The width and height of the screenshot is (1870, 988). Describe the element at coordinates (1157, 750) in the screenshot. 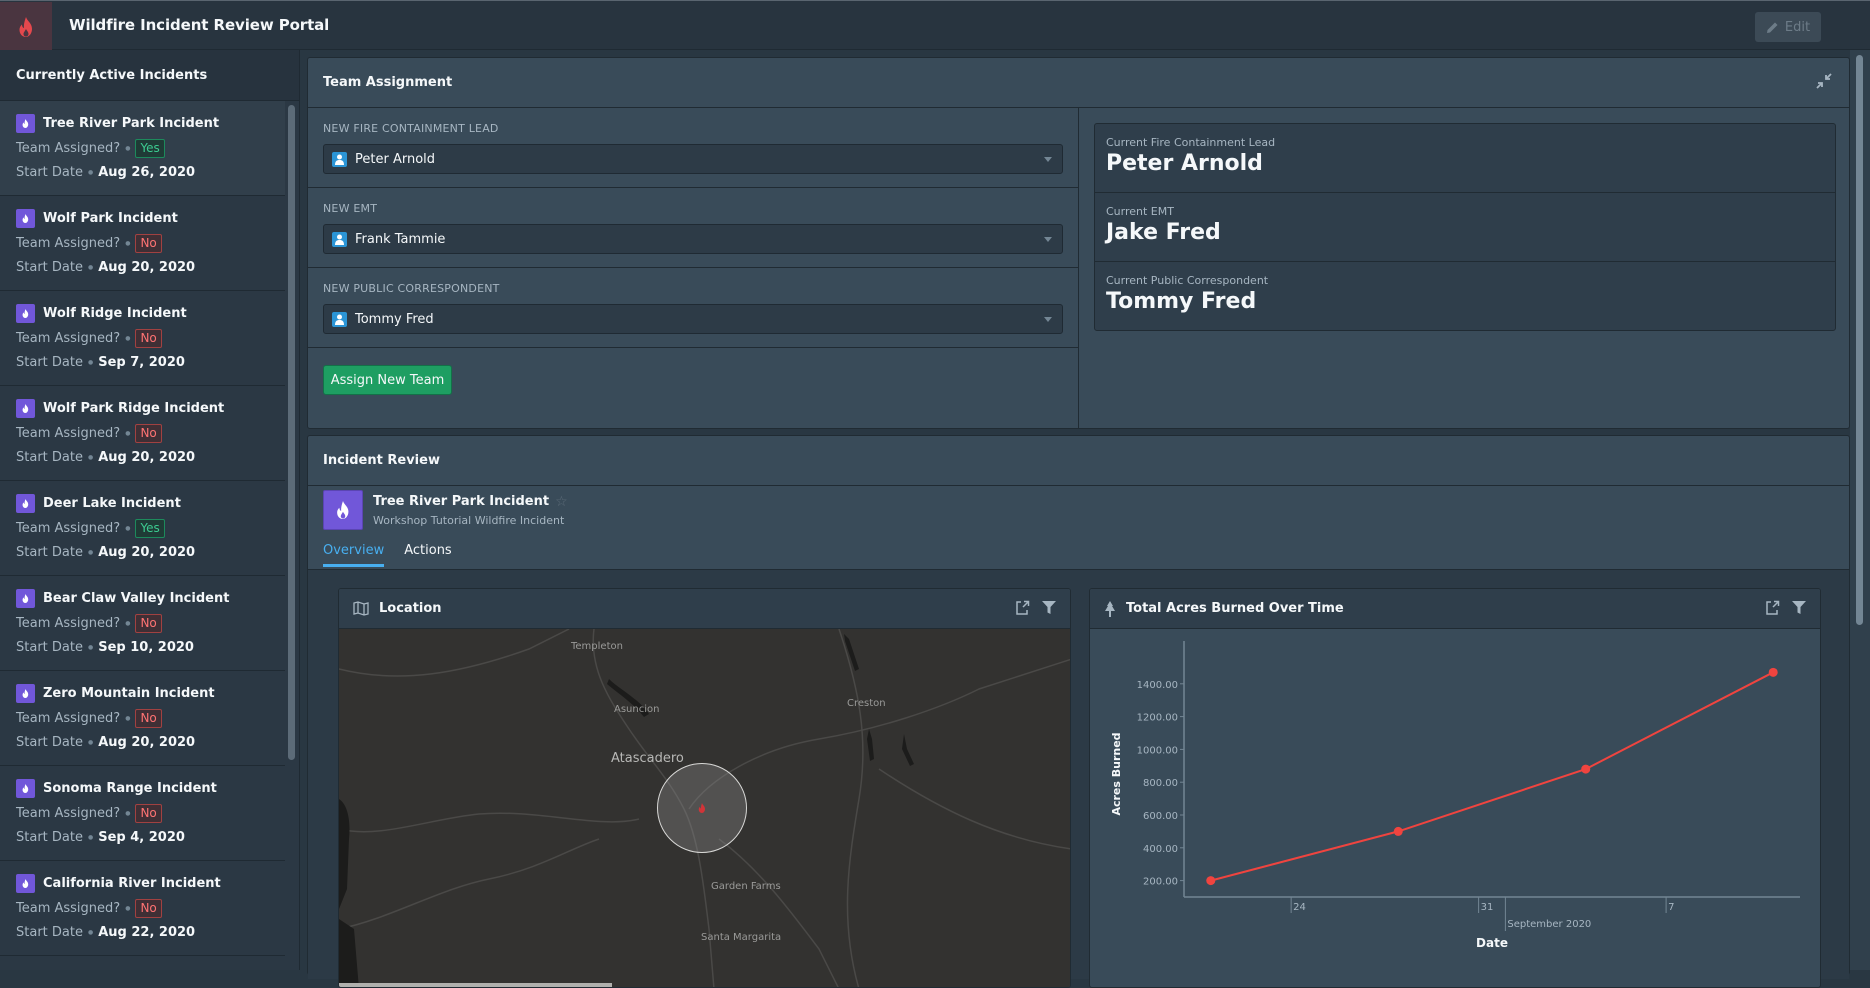

I see `y-tick-label: 1000.00` at that location.